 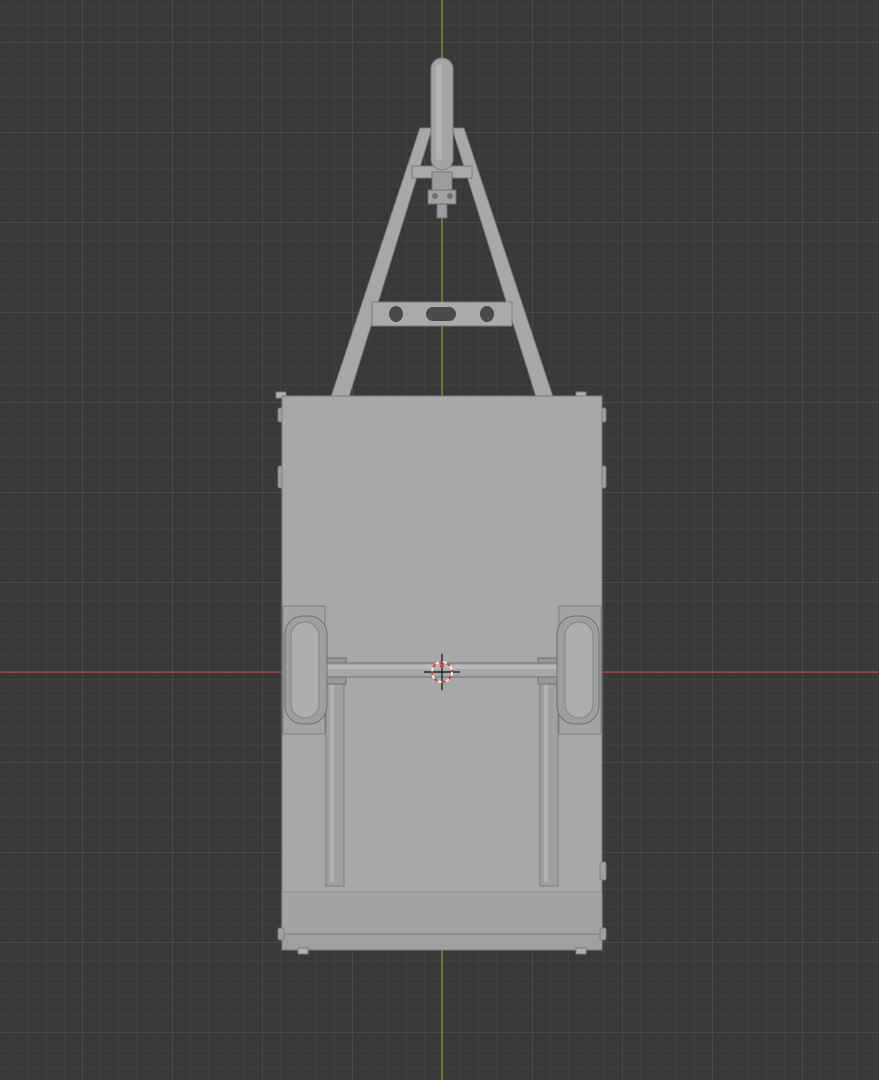 I want to click on leaf-spring-left, so click(x=335, y=773).